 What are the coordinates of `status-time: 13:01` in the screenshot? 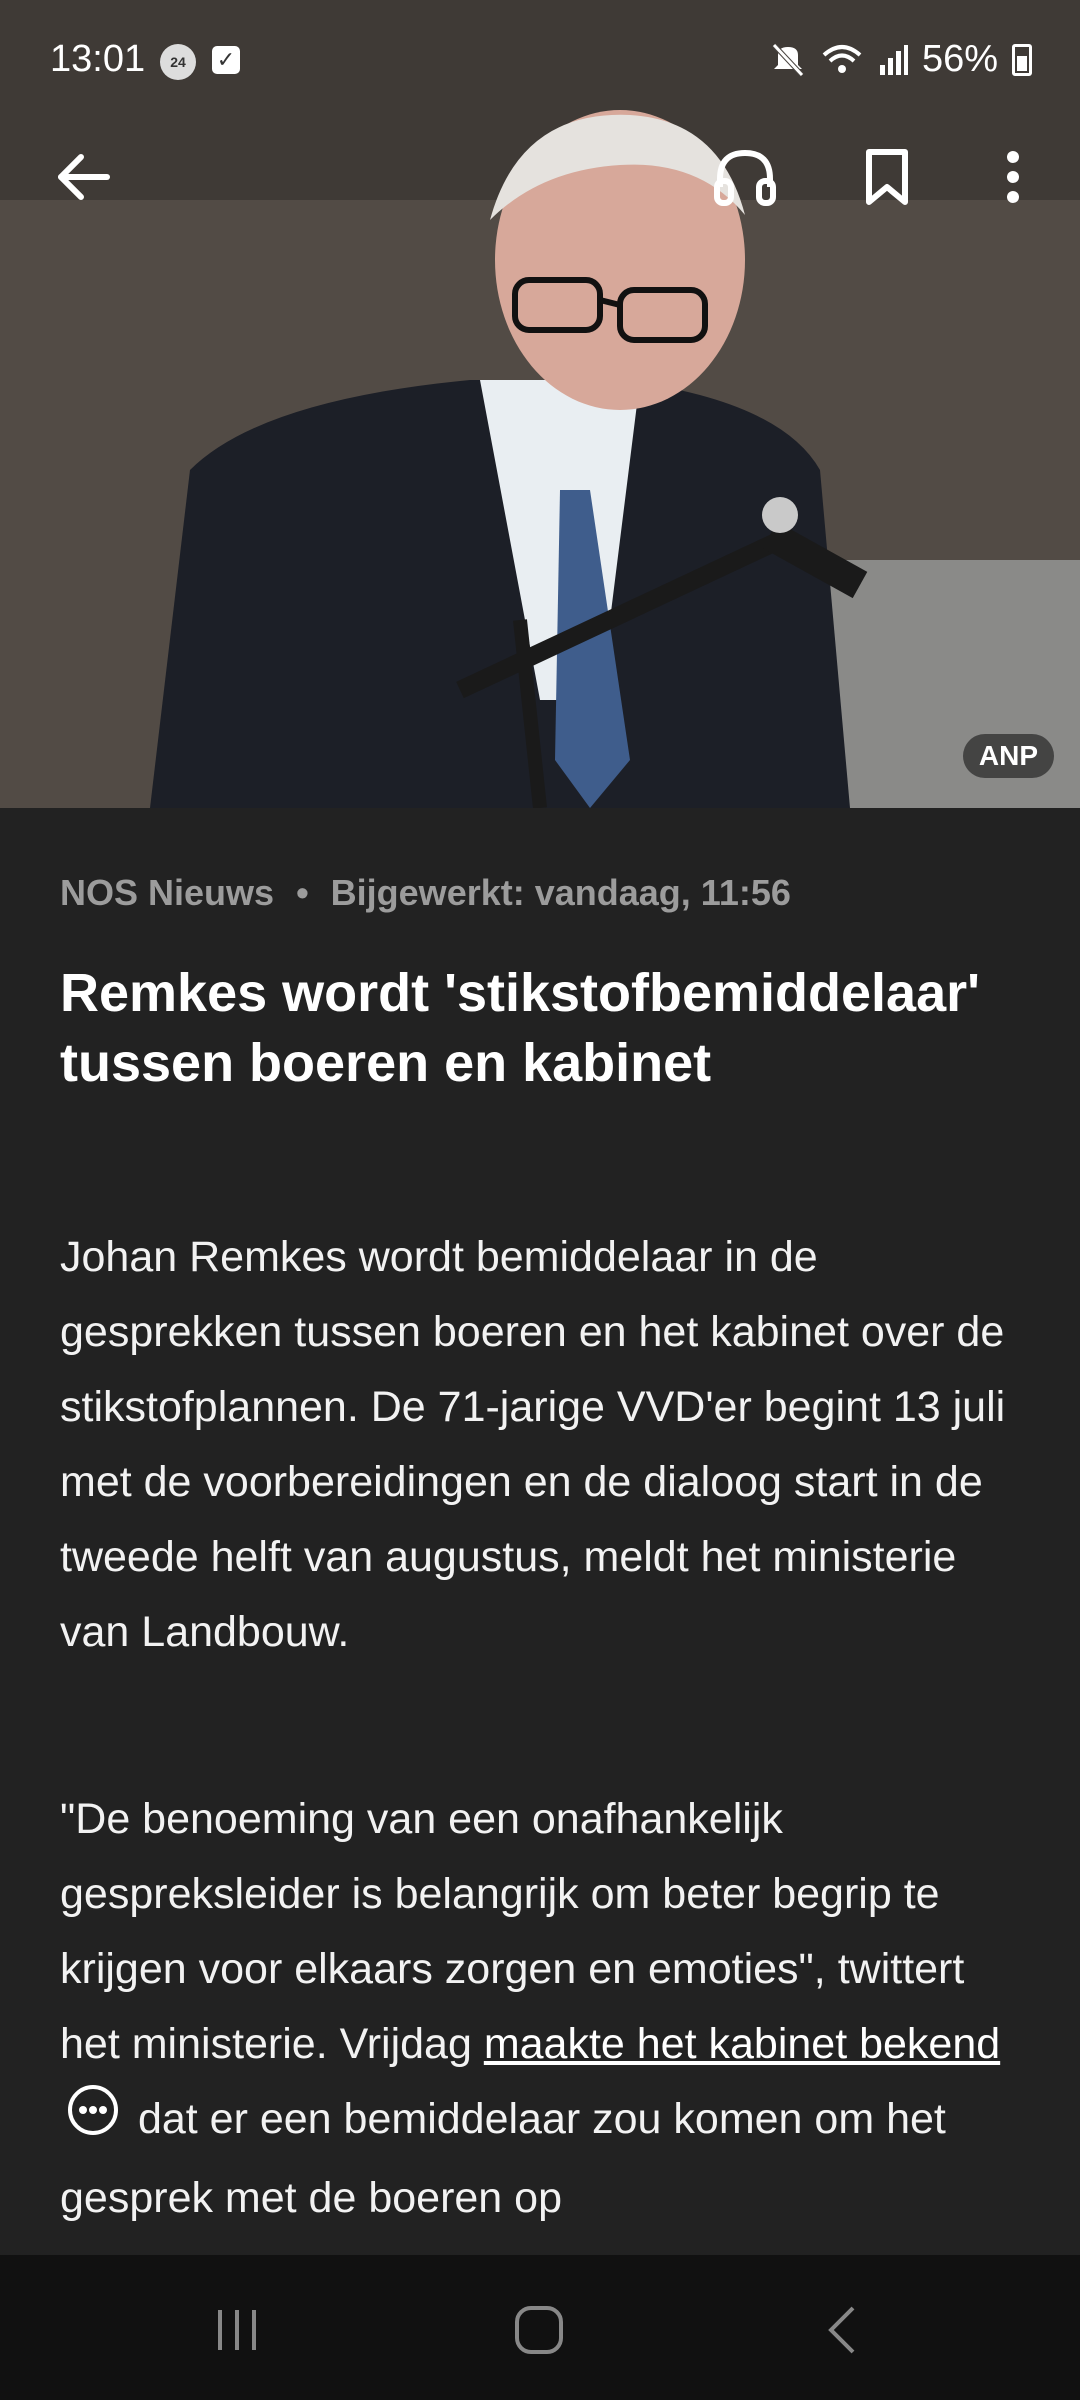 It's located at (98, 59).